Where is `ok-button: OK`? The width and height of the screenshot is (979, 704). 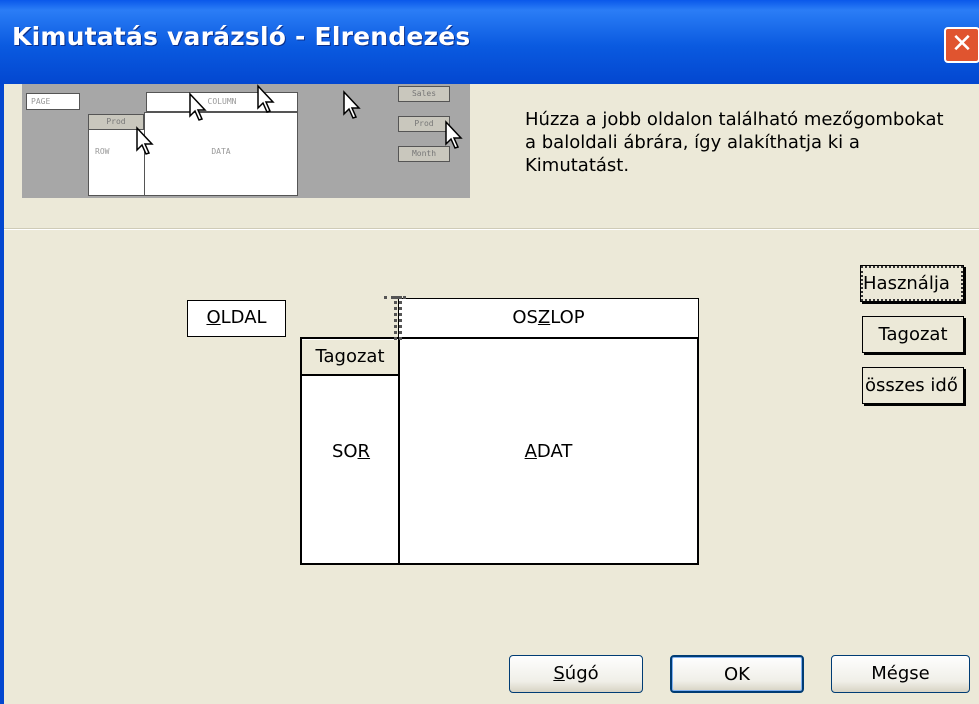
ok-button: OK is located at coordinates (737, 674).